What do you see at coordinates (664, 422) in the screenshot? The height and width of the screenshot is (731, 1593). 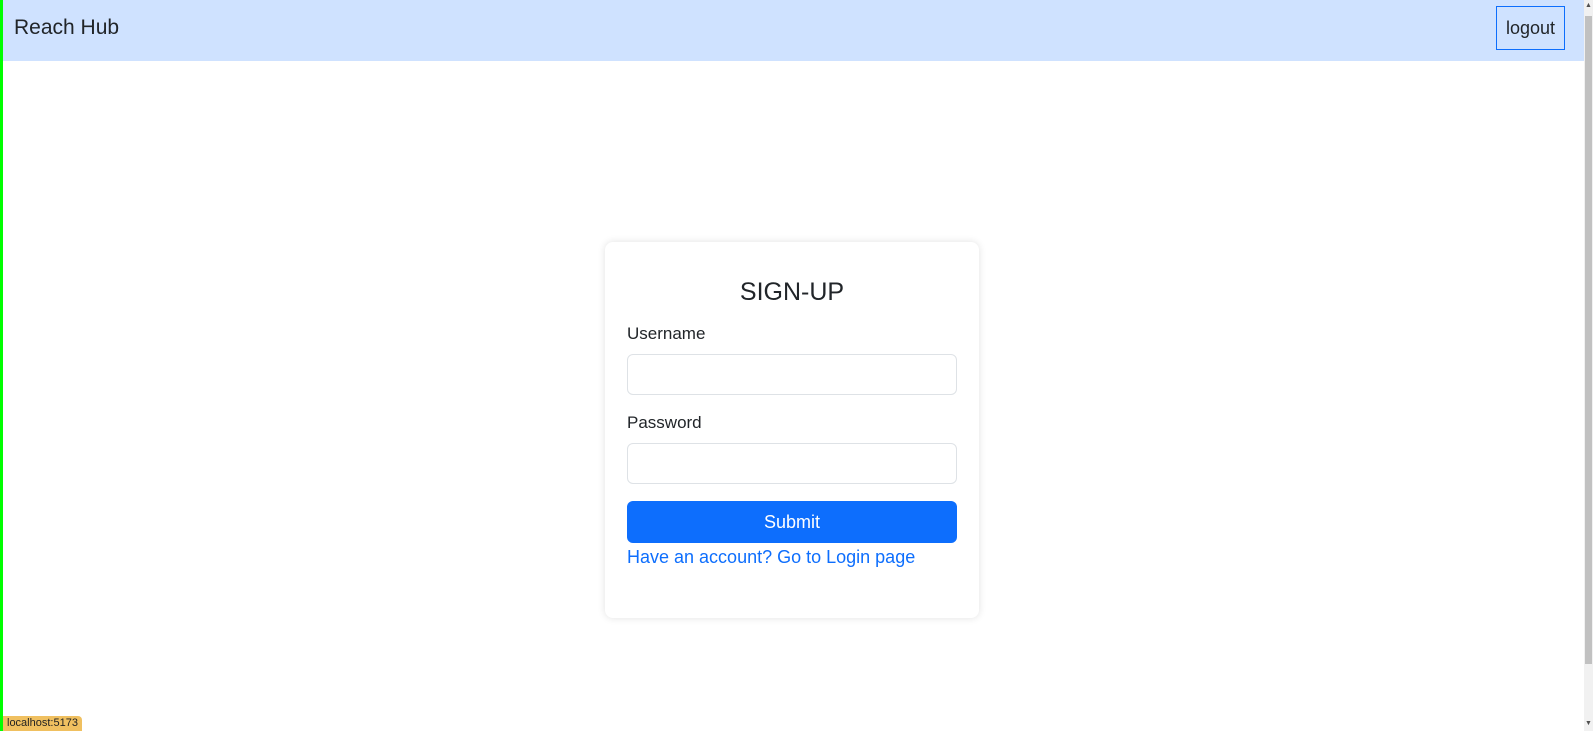 I see `password-label: Password` at bounding box center [664, 422].